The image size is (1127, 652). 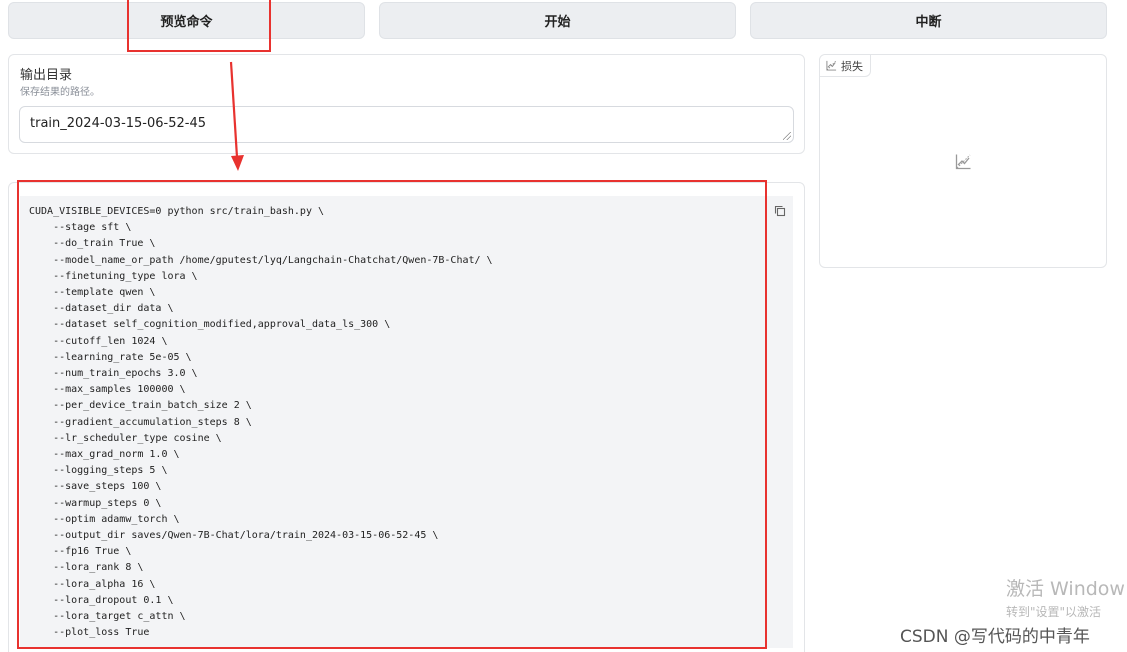 I want to click on loss-plot-tab: 损失, so click(x=845, y=66).